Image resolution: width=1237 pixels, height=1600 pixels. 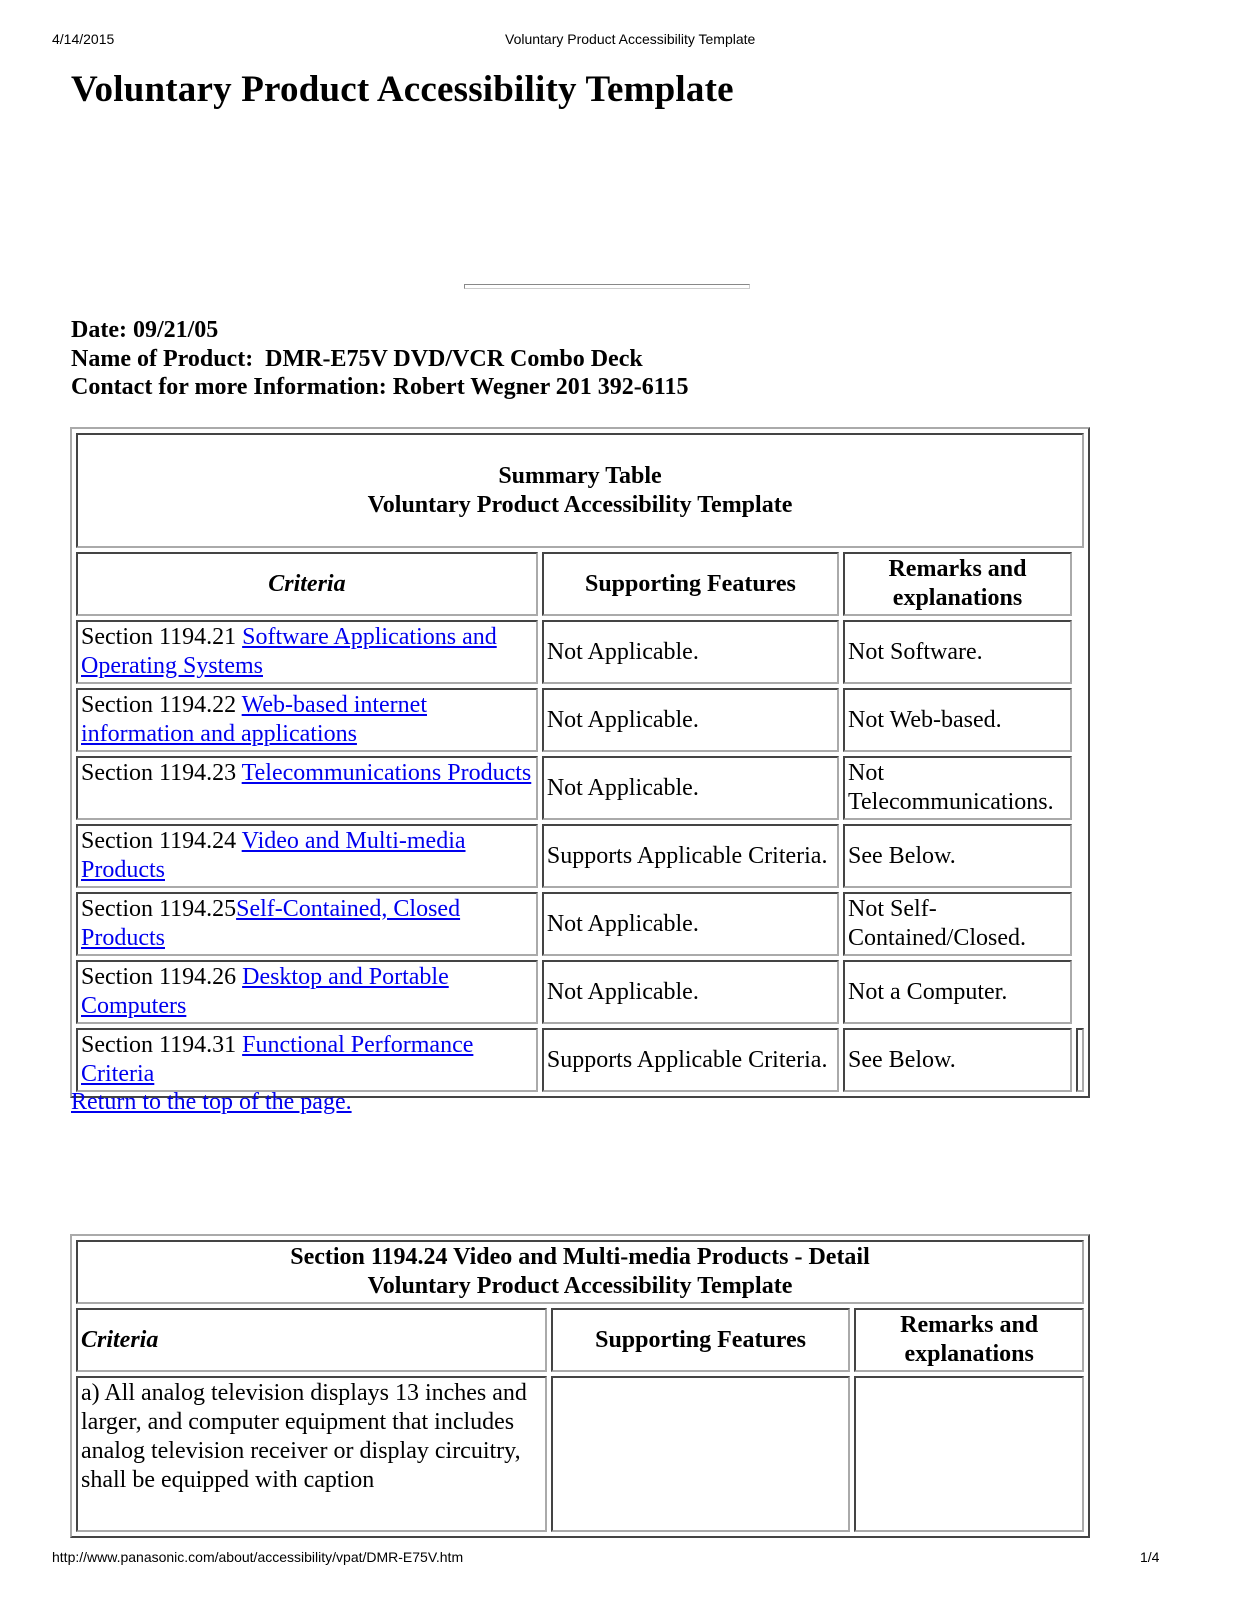 What do you see at coordinates (957, 720) in the screenshot?
I see `remarks-cell: Not Web-based.` at bounding box center [957, 720].